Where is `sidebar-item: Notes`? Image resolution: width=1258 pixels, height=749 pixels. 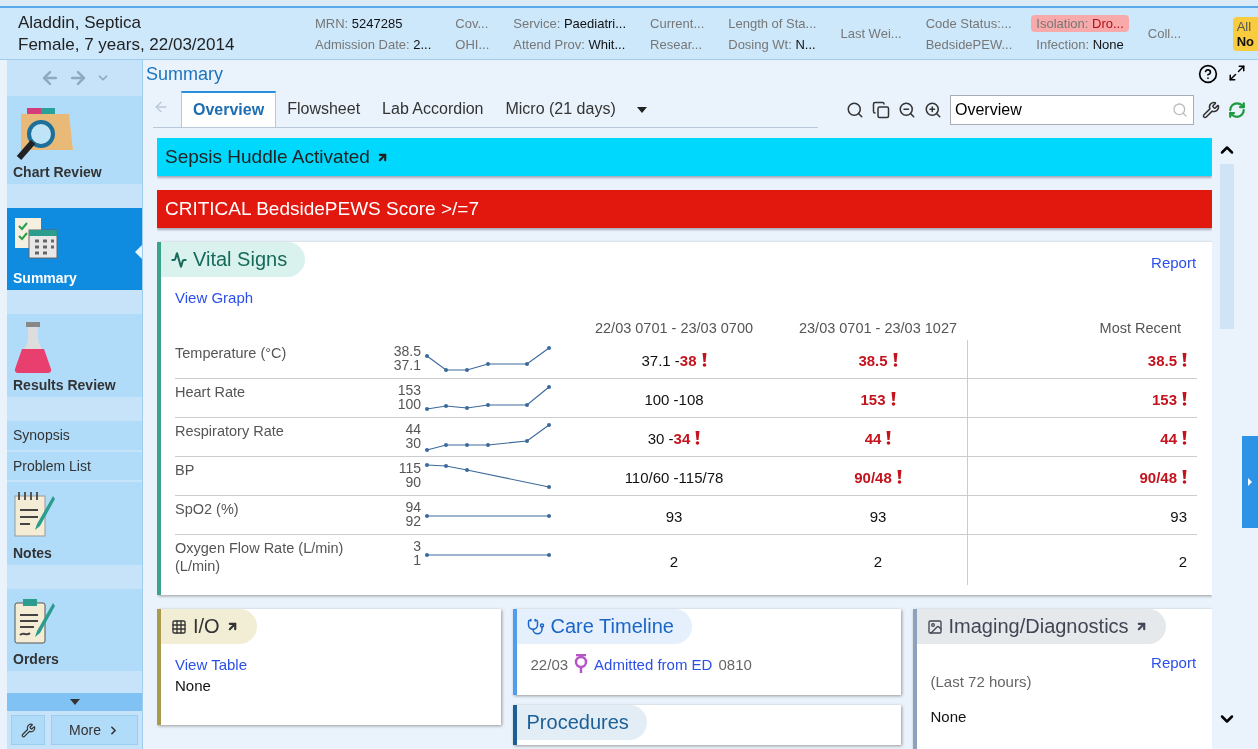
sidebar-item: Notes is located at coordinates (74, 523).